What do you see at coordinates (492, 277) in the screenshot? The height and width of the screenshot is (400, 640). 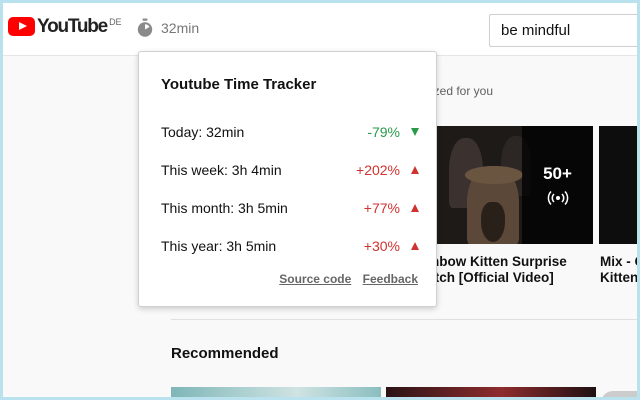 I see `video-title-line: itch [Official Video]` at bounding box center [492, 277].